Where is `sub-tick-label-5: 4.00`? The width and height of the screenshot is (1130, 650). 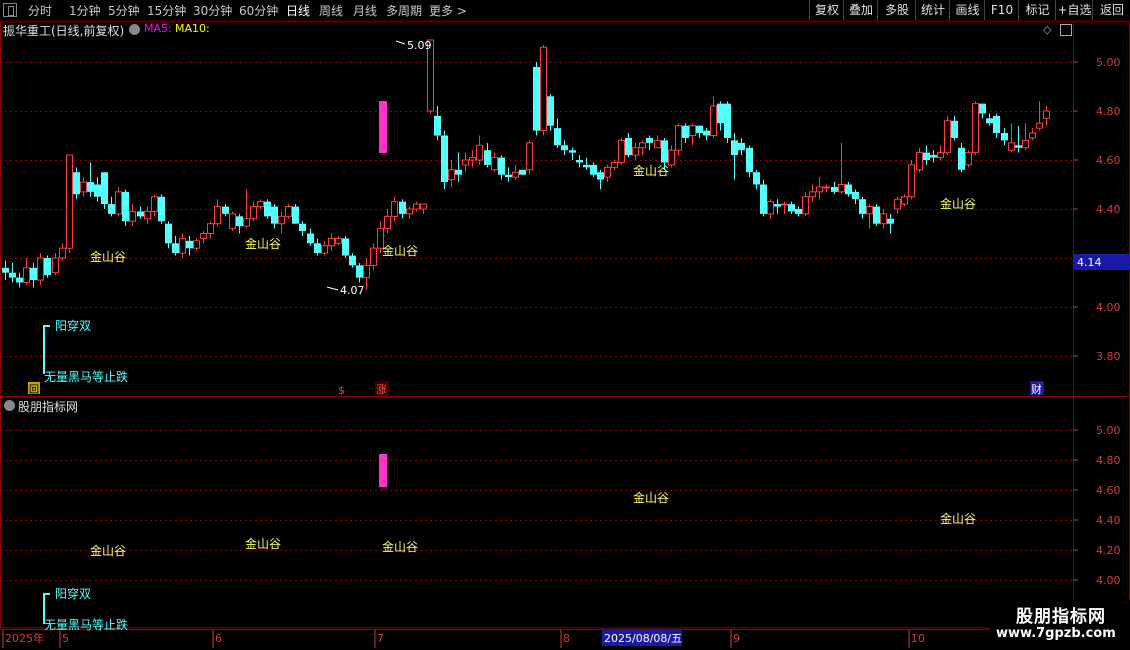
sub-tick-label-5: 4.00 is located at coordinates (1108, 580).